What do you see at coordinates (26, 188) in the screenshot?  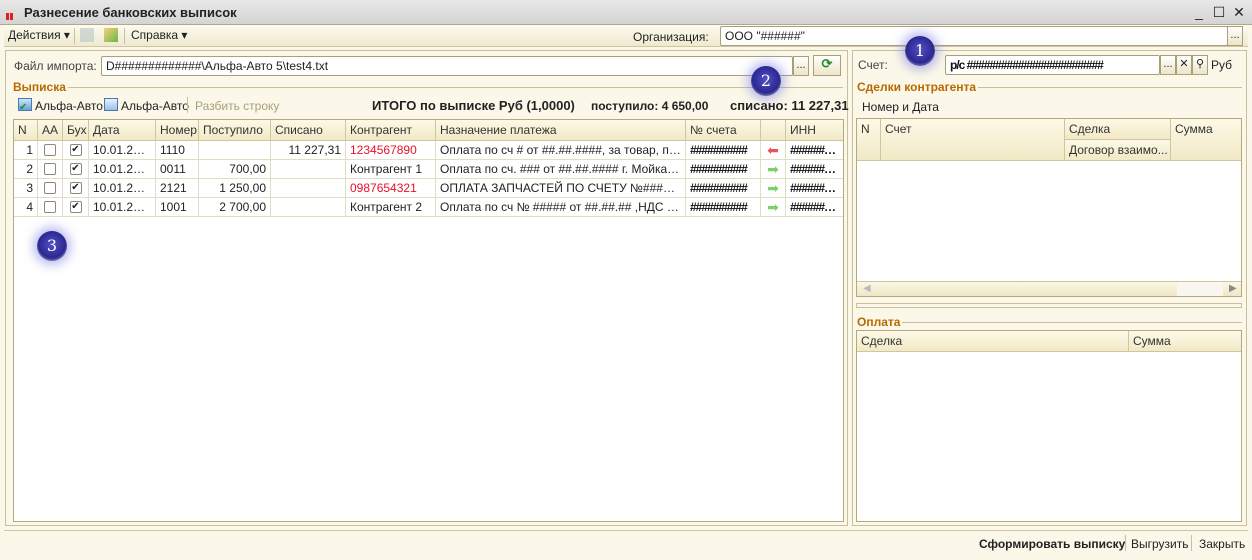 I see `n-cell: 3` at bounding box center [26, 188].